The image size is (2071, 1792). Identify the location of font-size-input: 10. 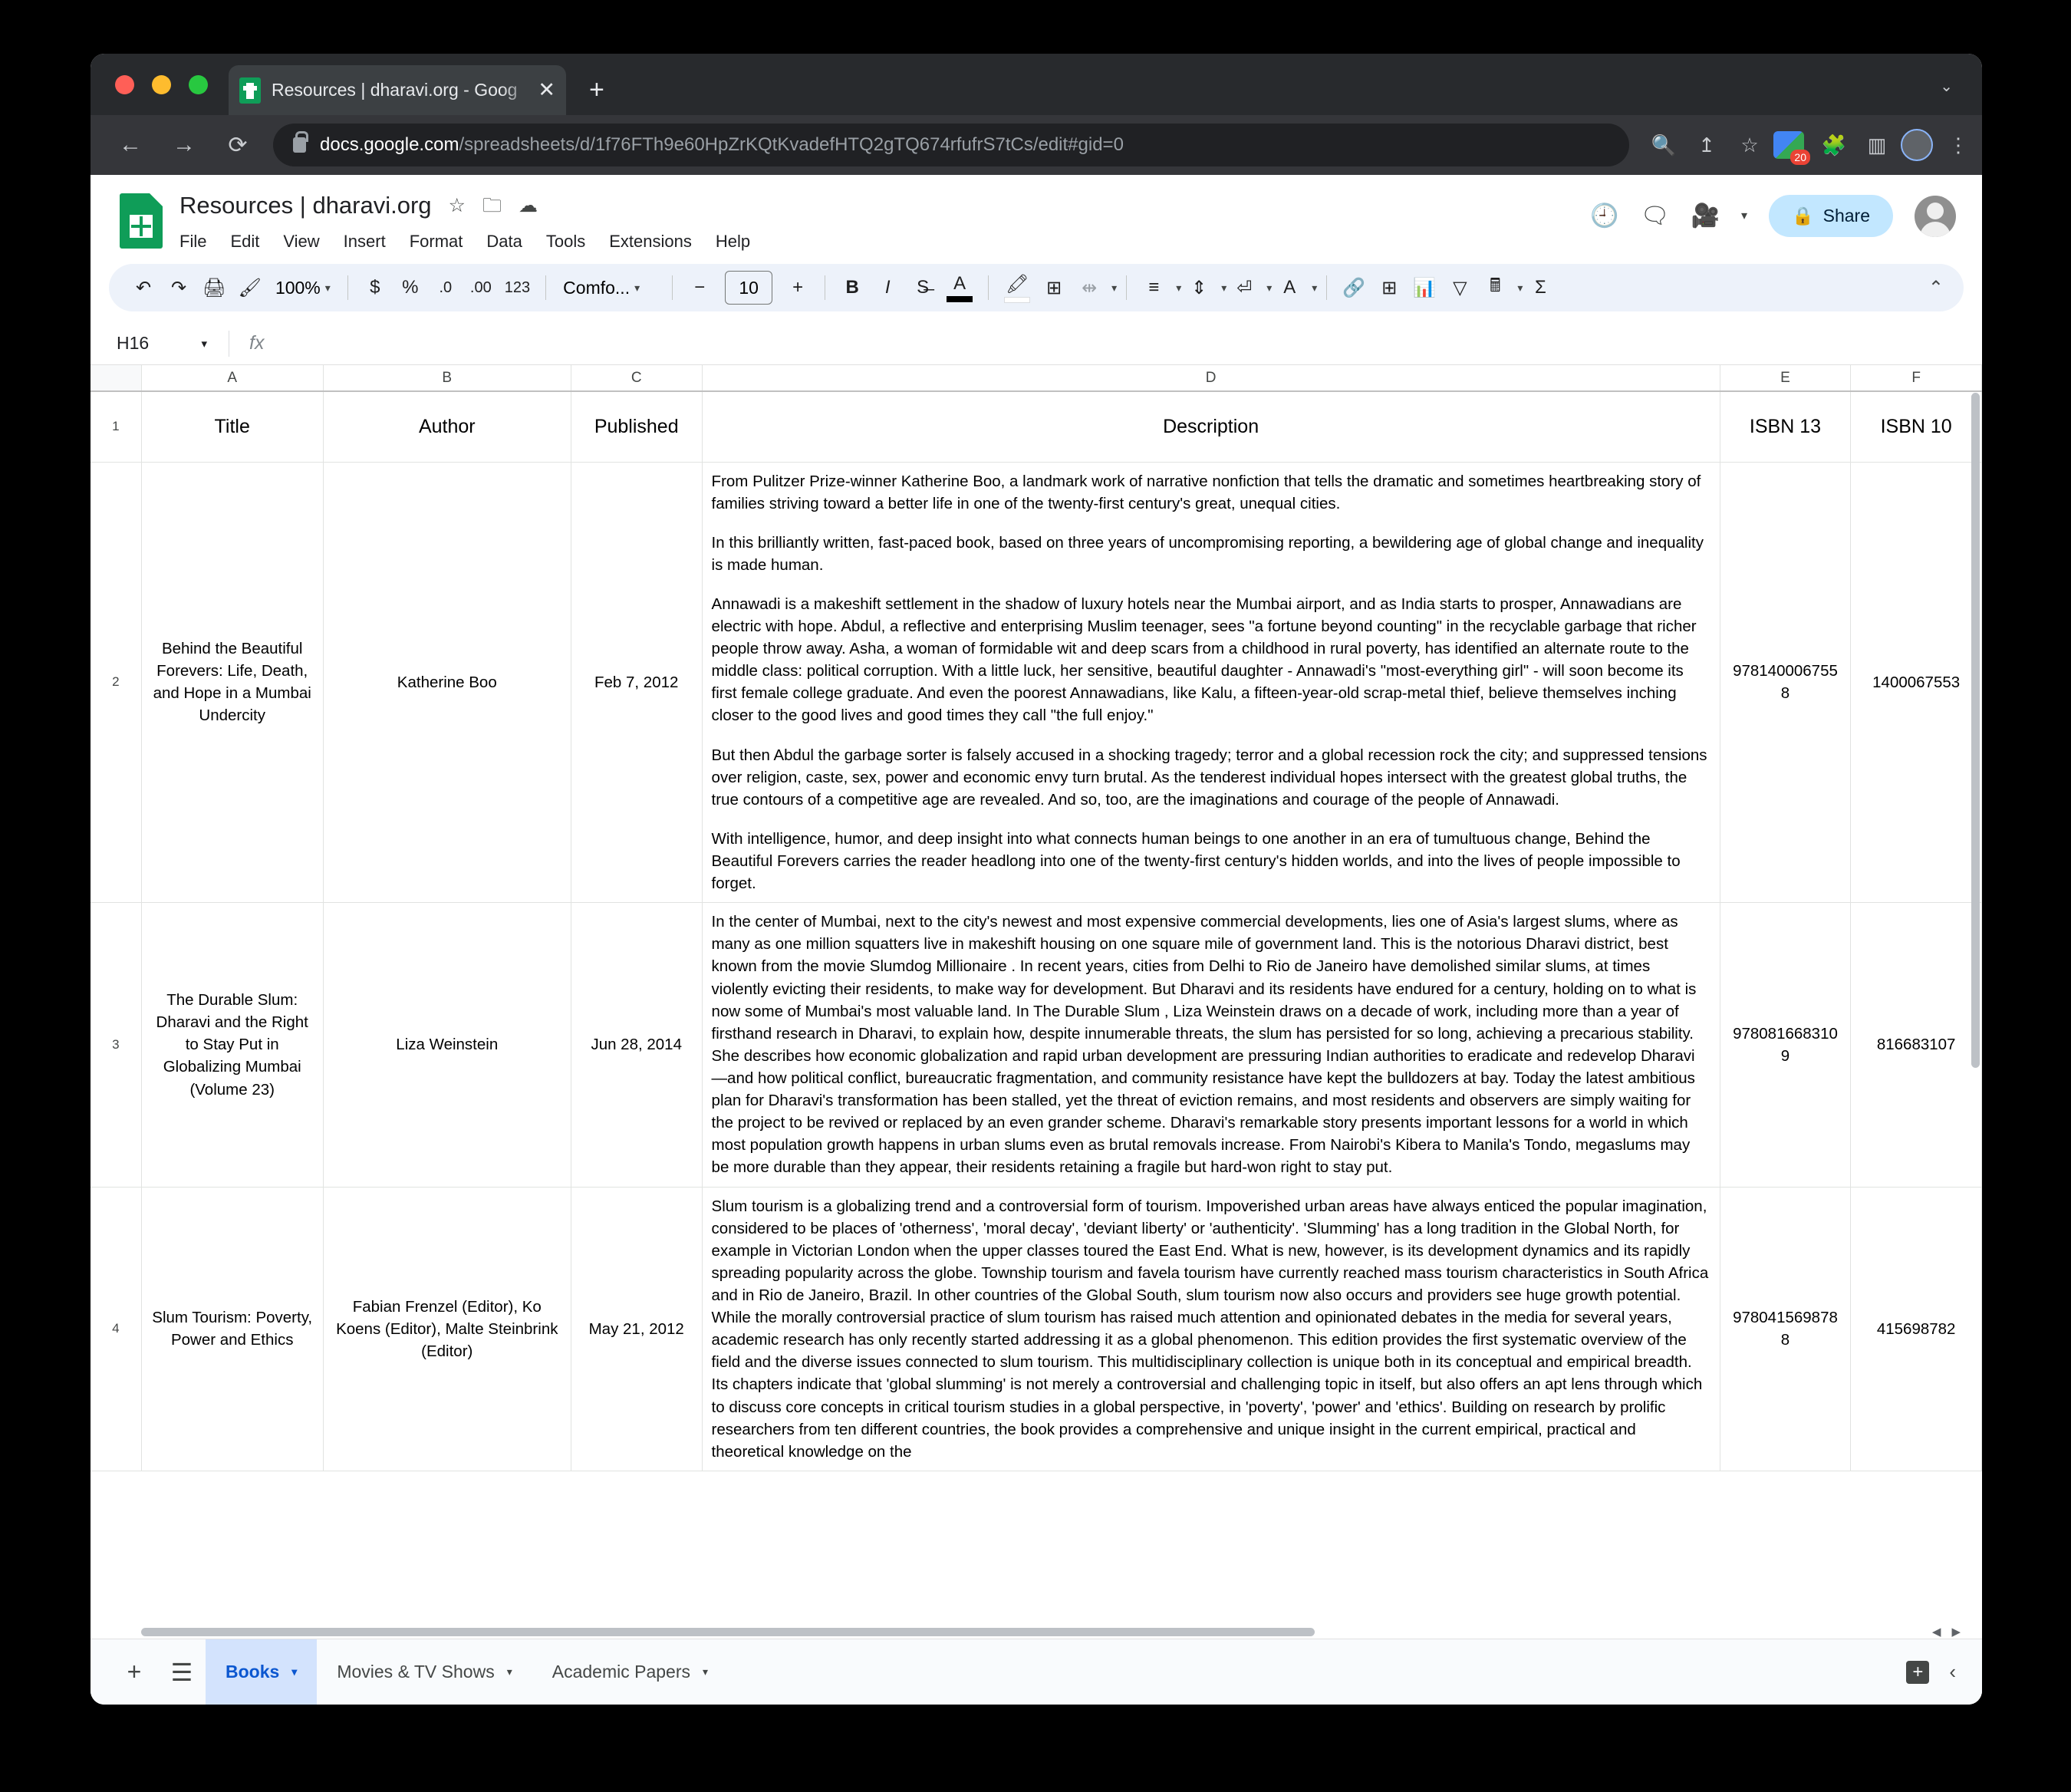
(749, 288).